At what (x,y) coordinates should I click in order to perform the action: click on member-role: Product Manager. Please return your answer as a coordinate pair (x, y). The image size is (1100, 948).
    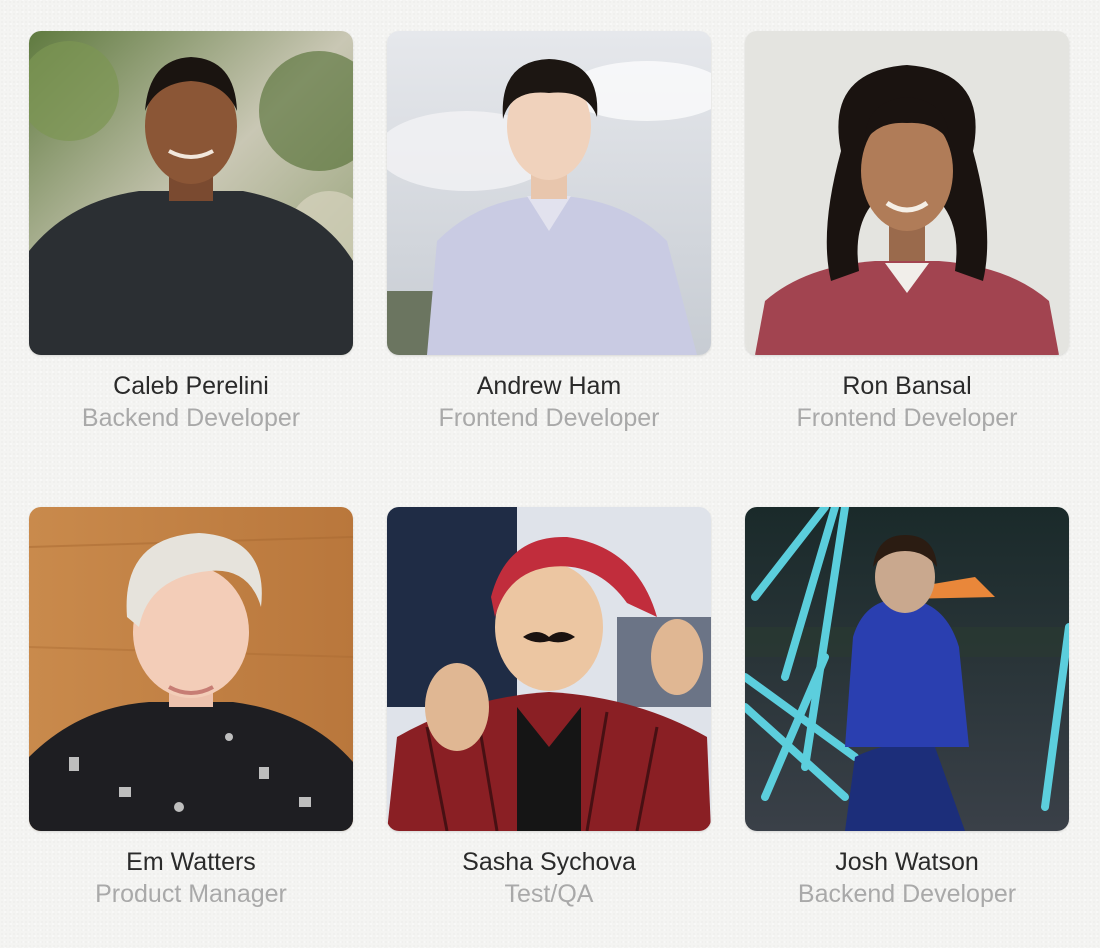
    Looking at the image, I should click on (191, 894).